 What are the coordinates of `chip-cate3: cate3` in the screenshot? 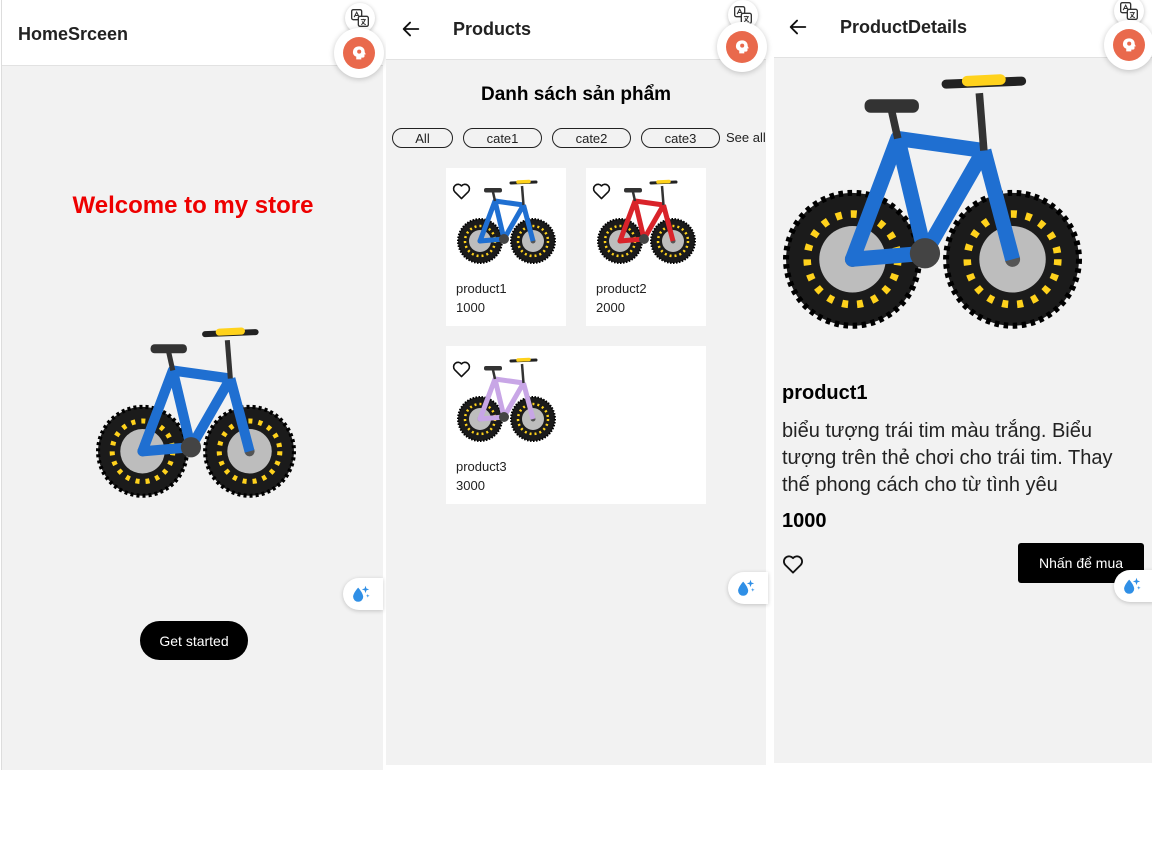 It's located at (680, 138).